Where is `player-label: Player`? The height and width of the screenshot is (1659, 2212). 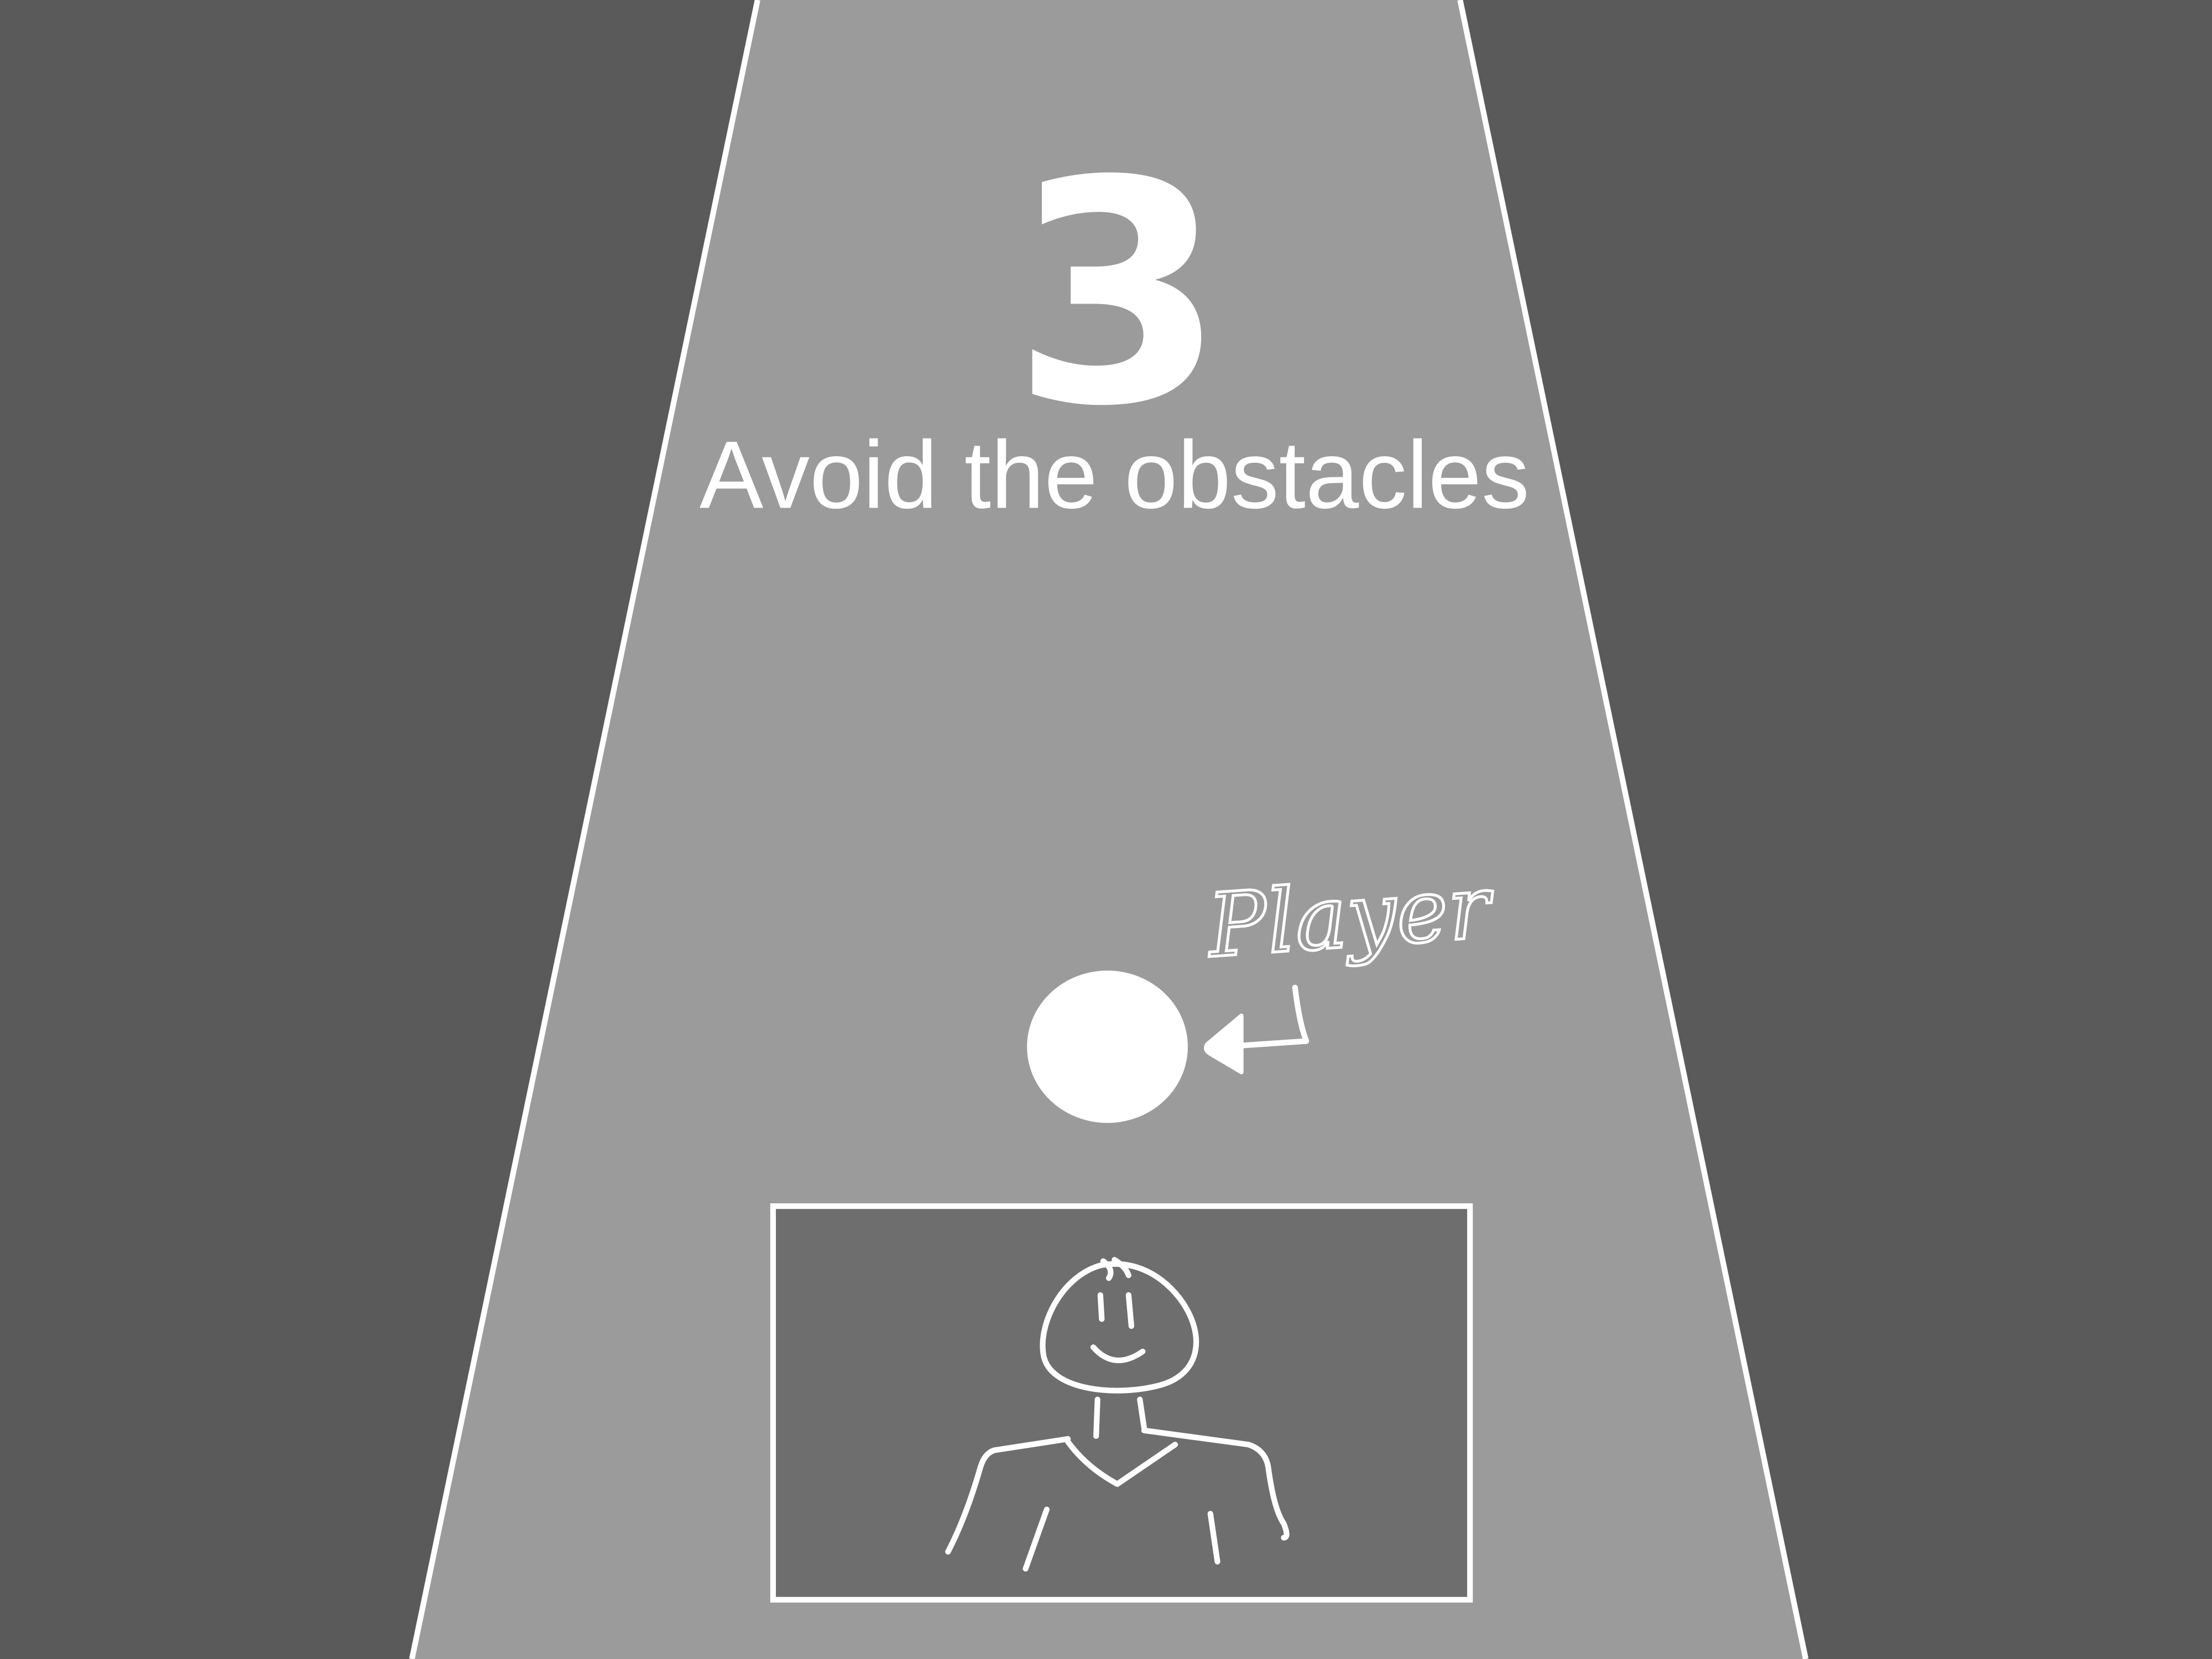
player-label: Player is located at coordinates (1351, 917).